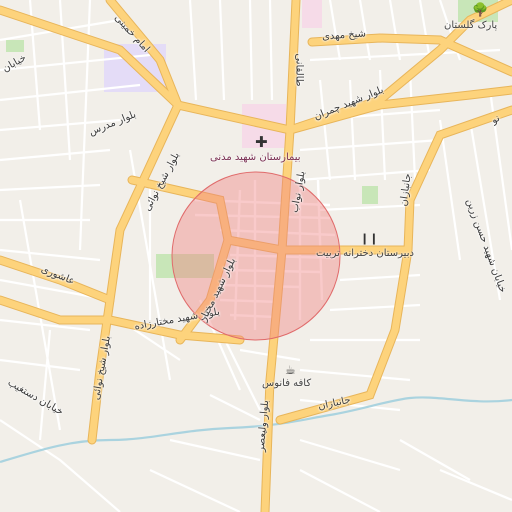 The width and height of the screenshot is (512, 512). What do you see at coordinates (256, 430) in the screenshot?
I see `river` at bounding box center [256, 430].